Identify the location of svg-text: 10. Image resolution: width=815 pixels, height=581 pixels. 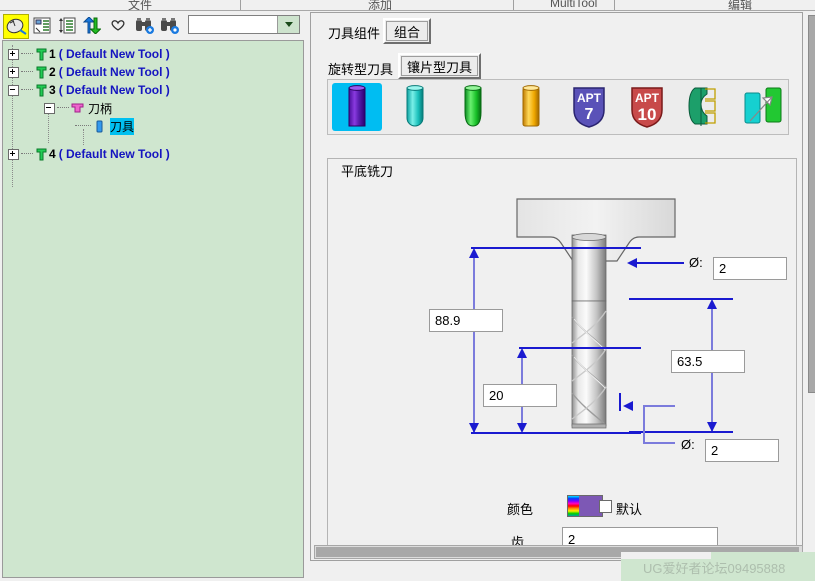
(647, 114).